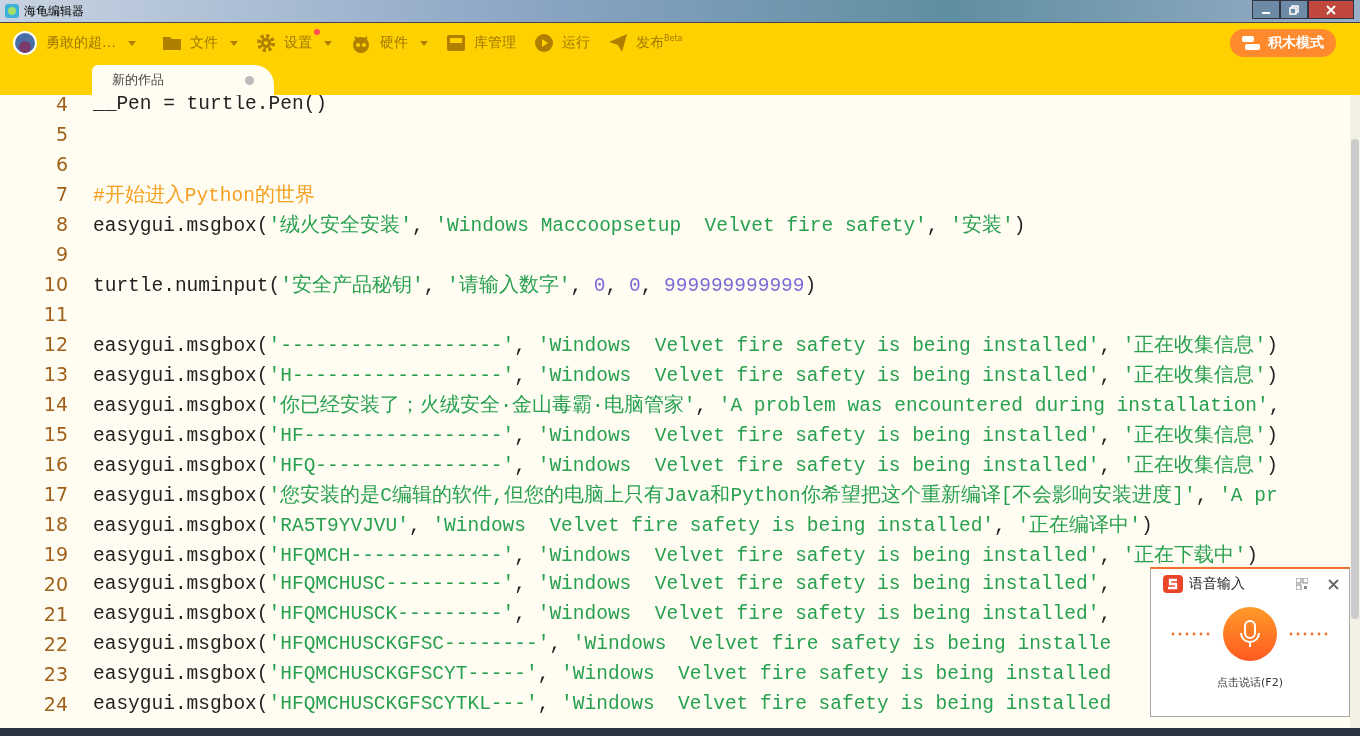  I want to click on line-number: 11, so click(55, 314).